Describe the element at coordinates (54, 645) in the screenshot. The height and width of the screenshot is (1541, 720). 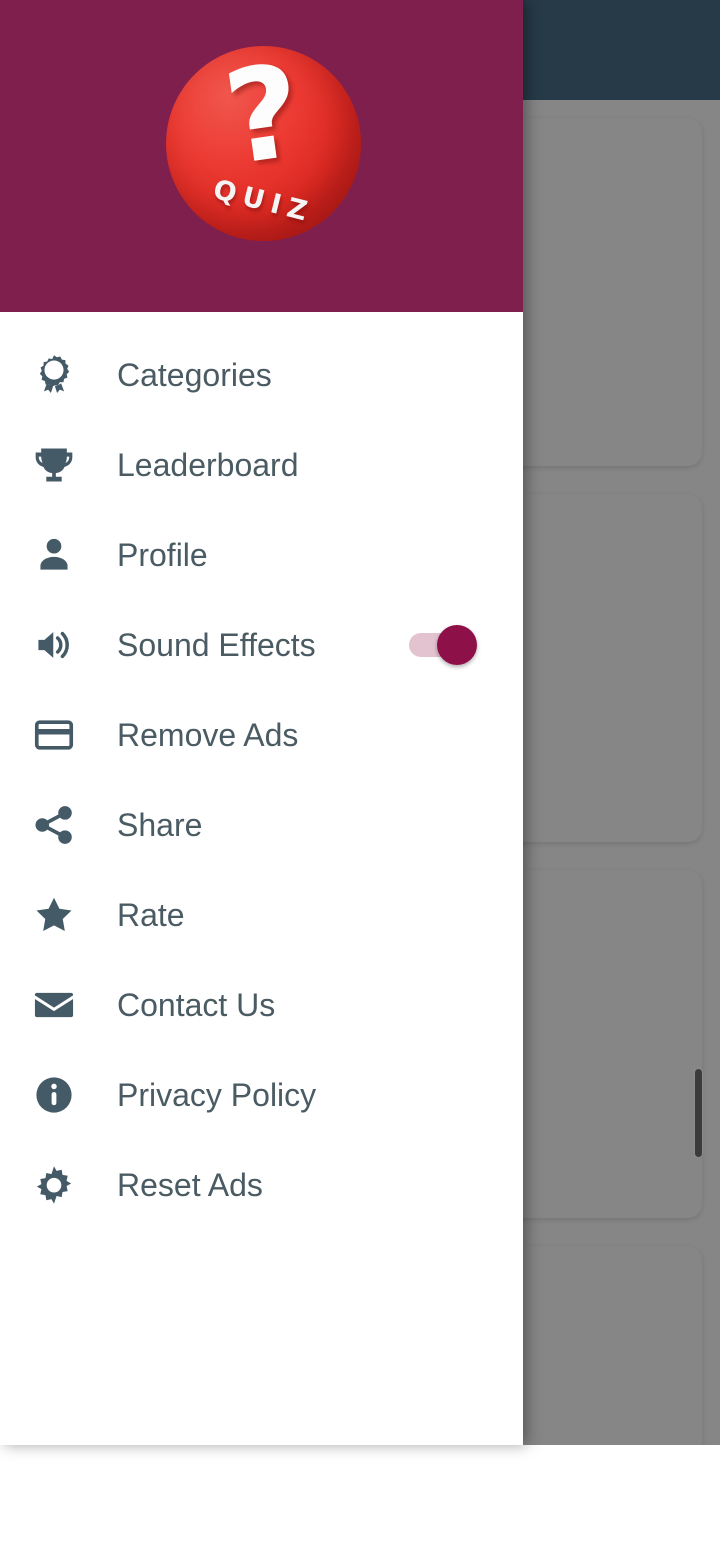
I see `volume-up-icon` at that location.